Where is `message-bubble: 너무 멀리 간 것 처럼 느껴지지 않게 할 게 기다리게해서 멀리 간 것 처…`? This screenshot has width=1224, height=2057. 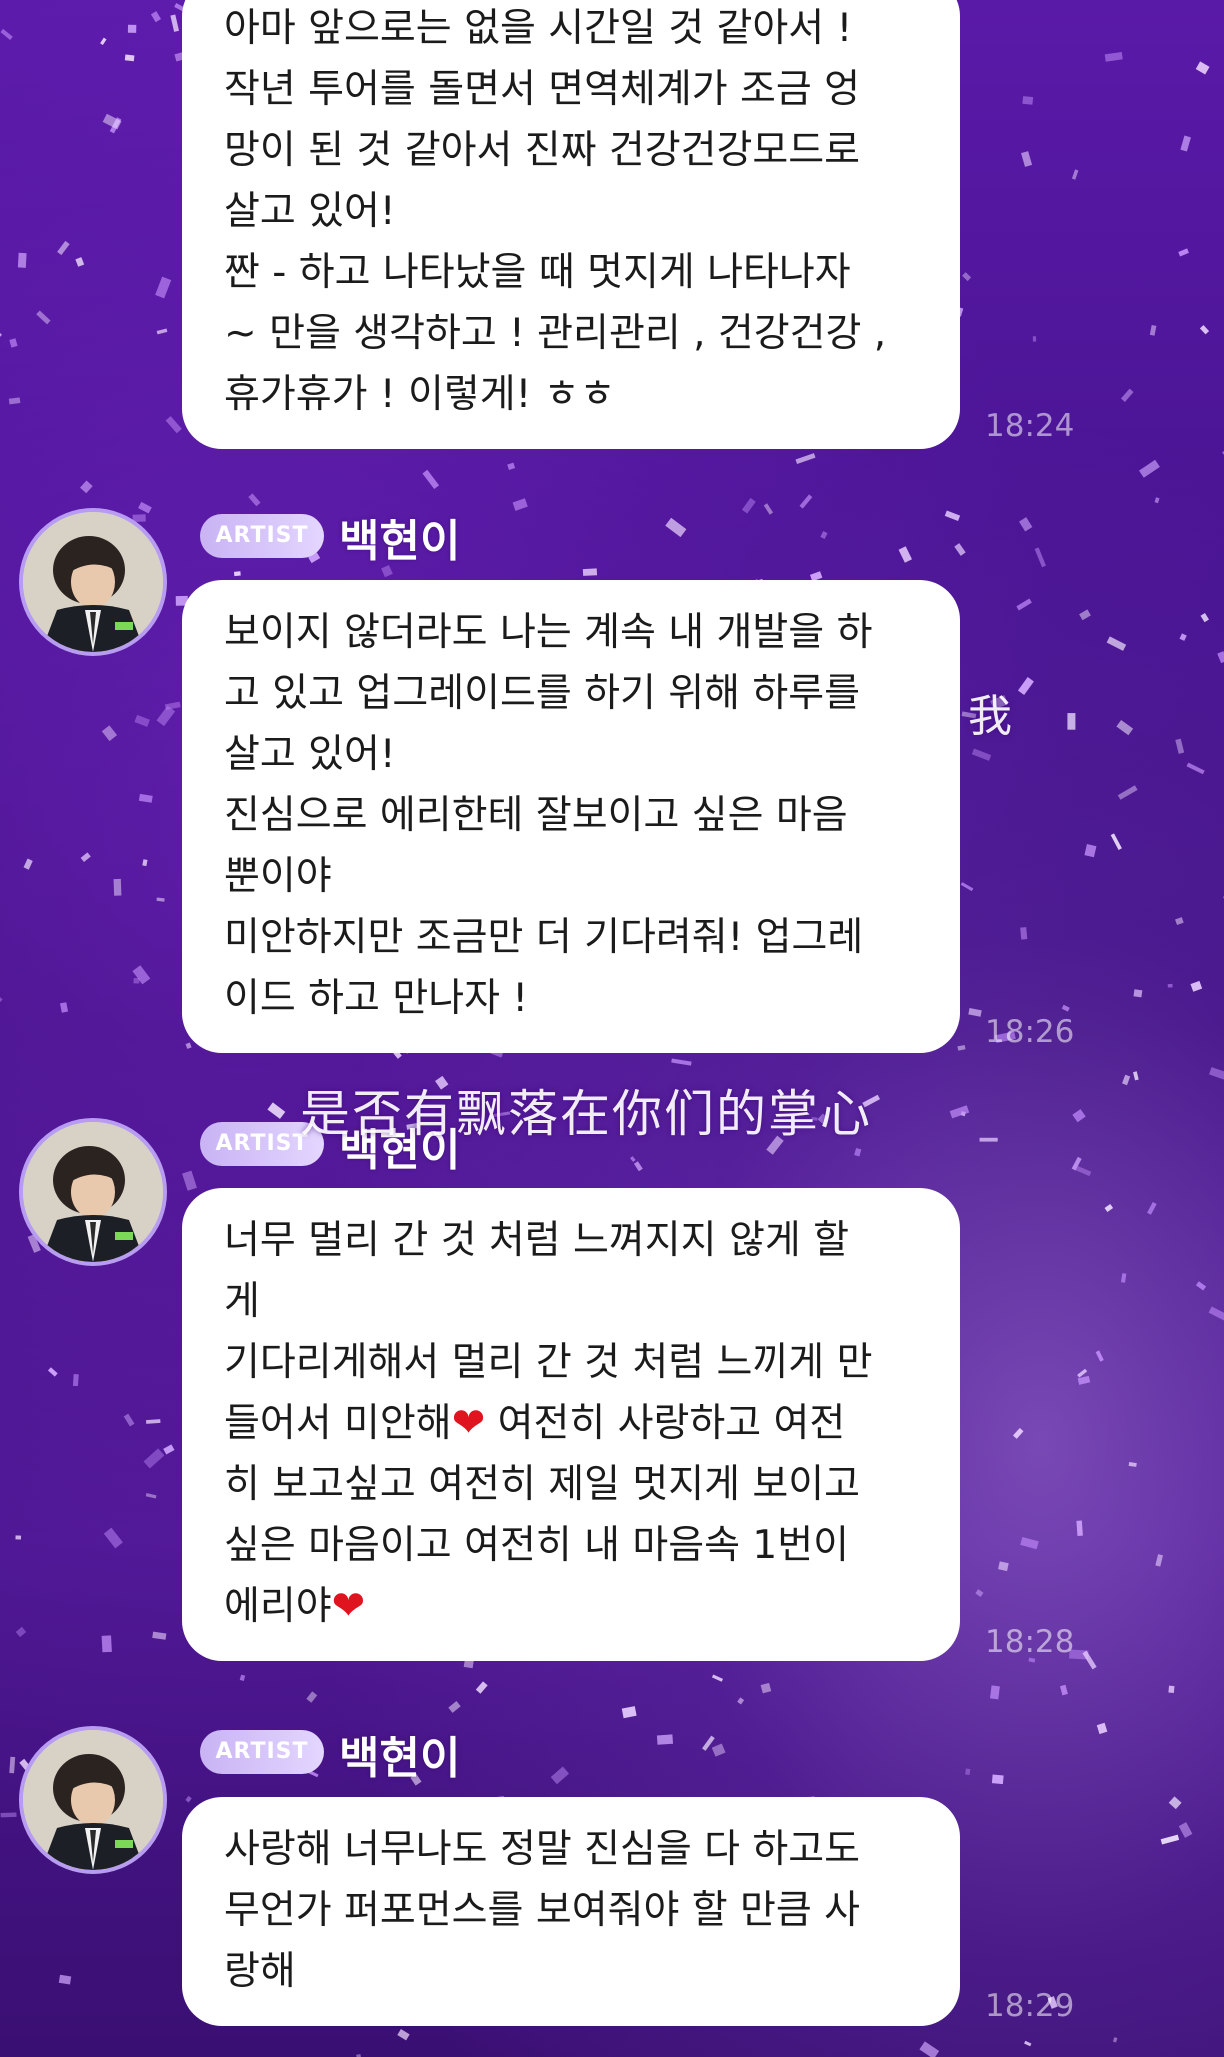 message-bubble: 너무 멀리 간 것 처럼 느껴지지 않게 할 게 기다리게해서 멀리 간 것 처… is located at coordinates (571, 1424).